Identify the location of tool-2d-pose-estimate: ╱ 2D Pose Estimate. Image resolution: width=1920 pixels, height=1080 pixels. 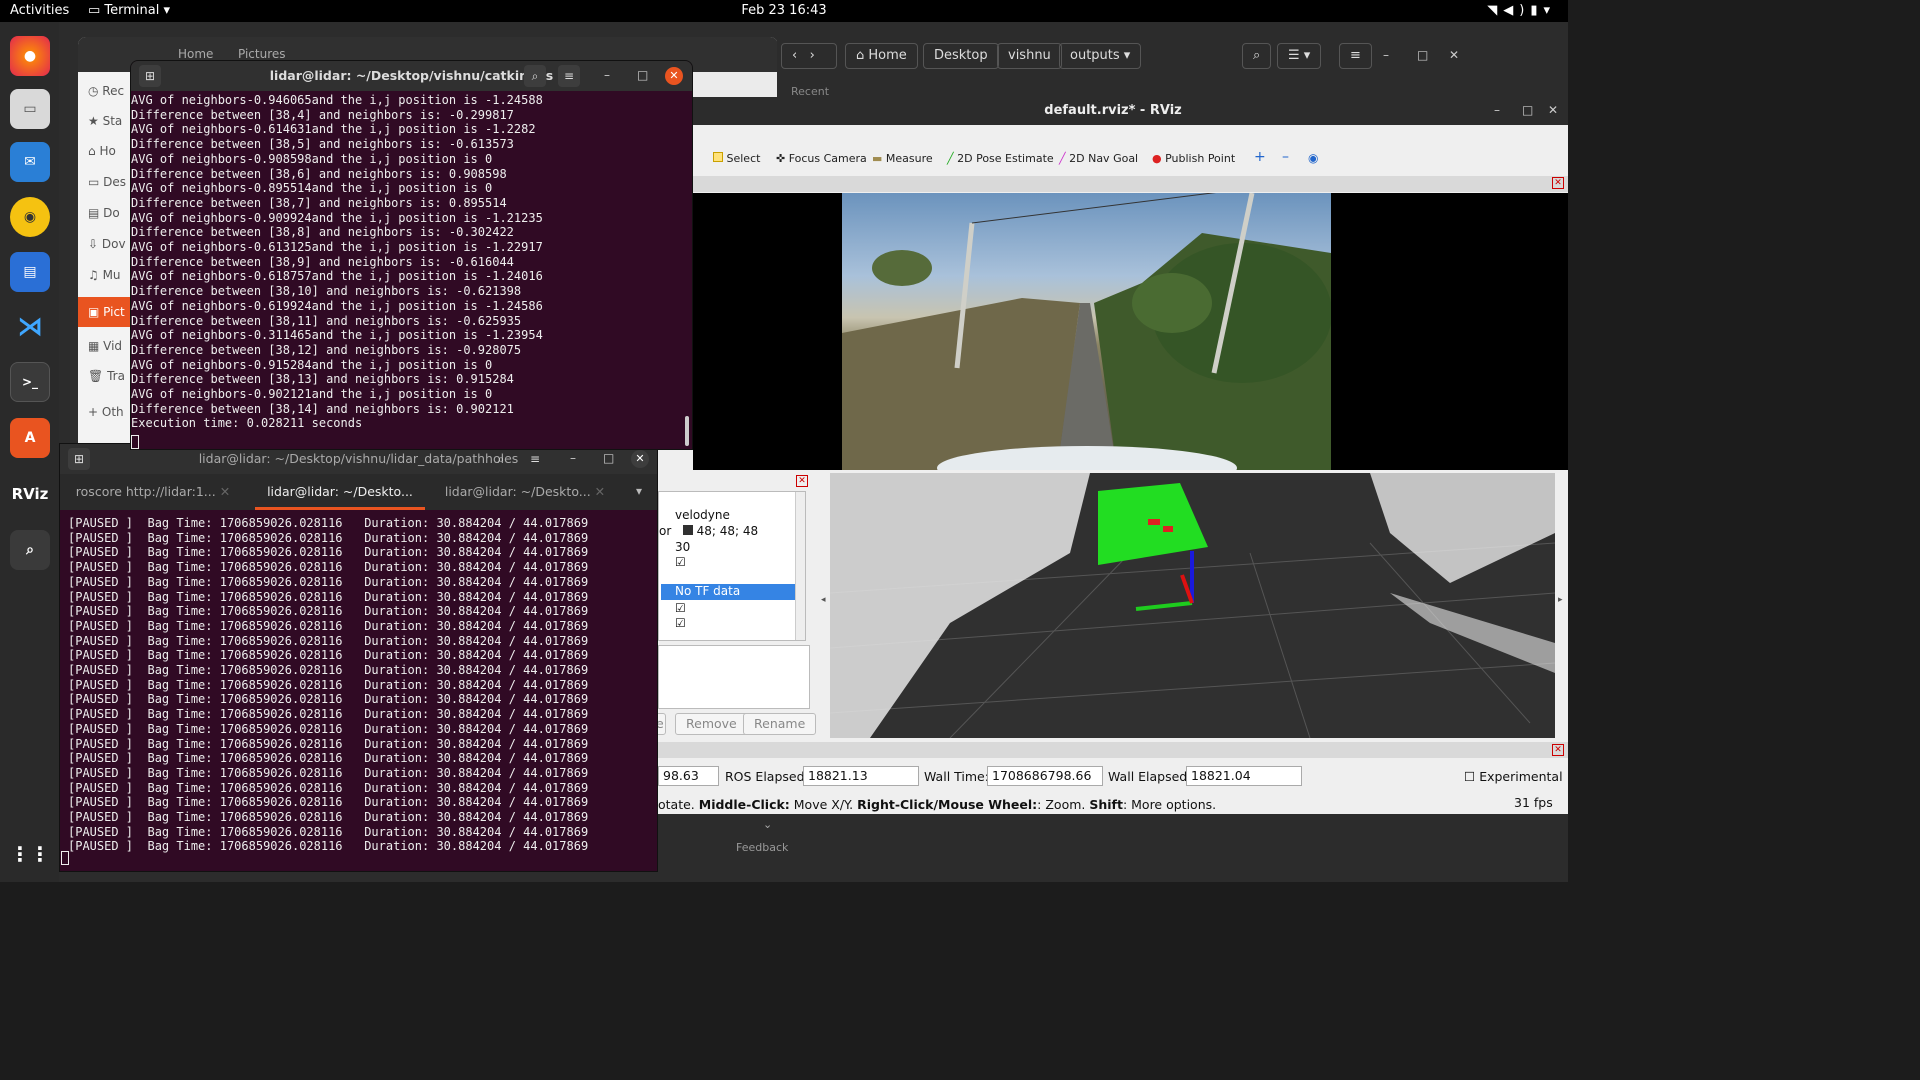
(1000, 158).